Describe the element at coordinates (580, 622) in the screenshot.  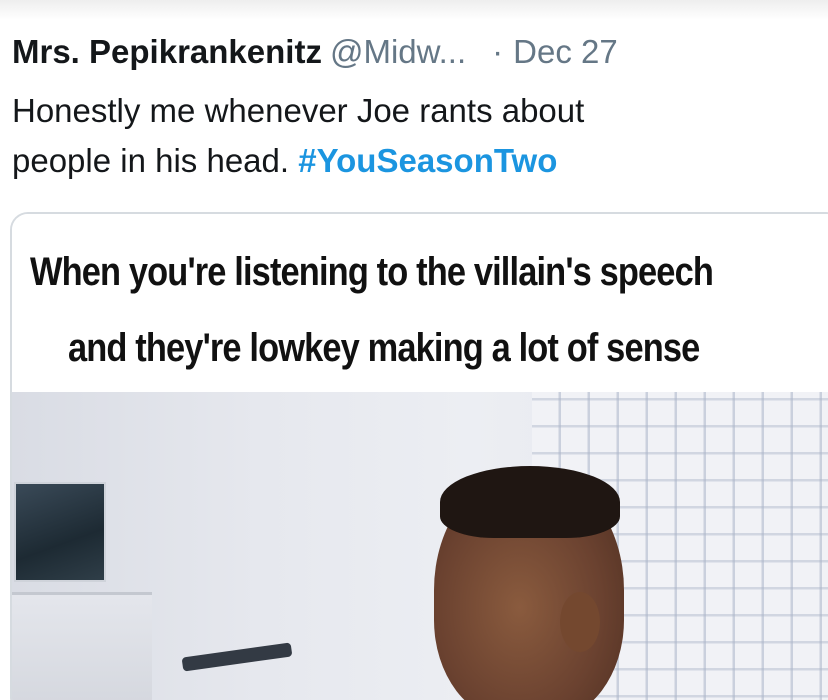
I see `person-ear` at that location.